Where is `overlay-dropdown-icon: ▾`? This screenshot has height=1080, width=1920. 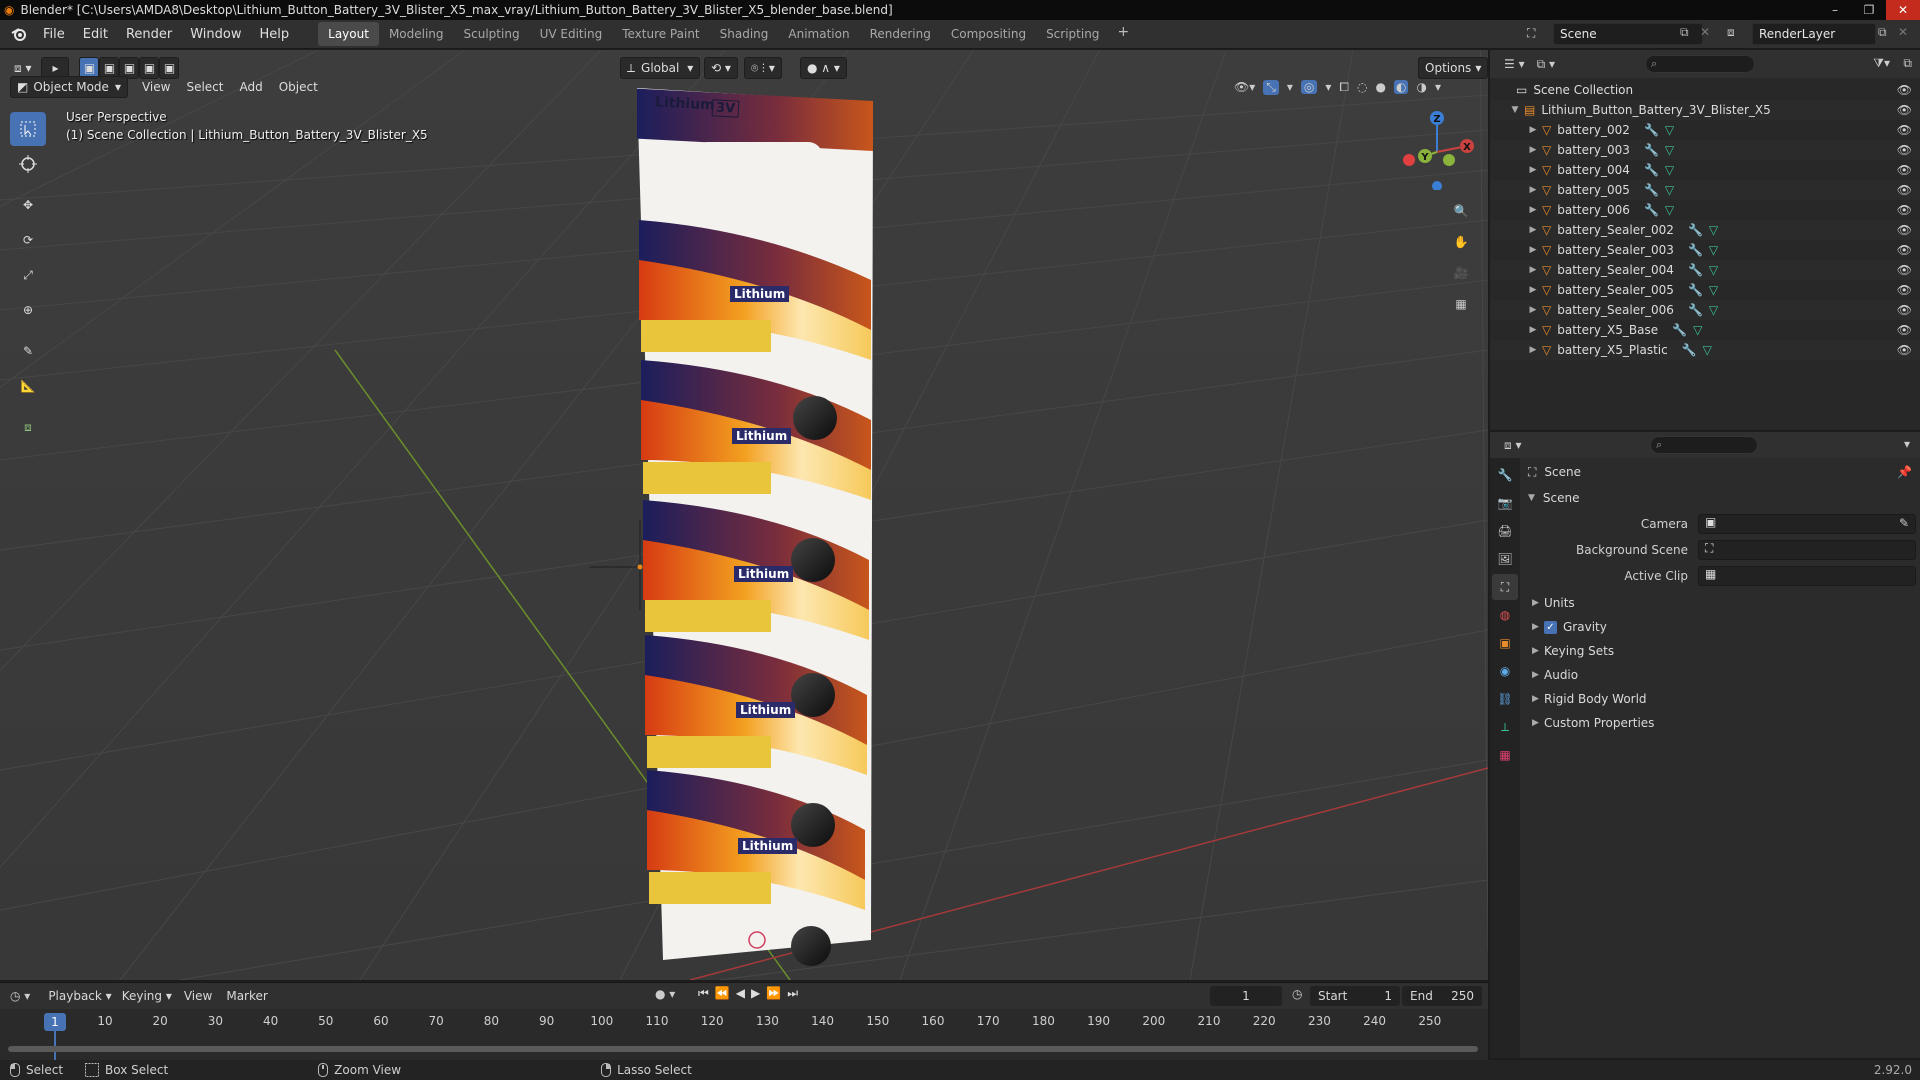 overlay-dropdown-icon: ▾ is located at coordinates (1328, 87).